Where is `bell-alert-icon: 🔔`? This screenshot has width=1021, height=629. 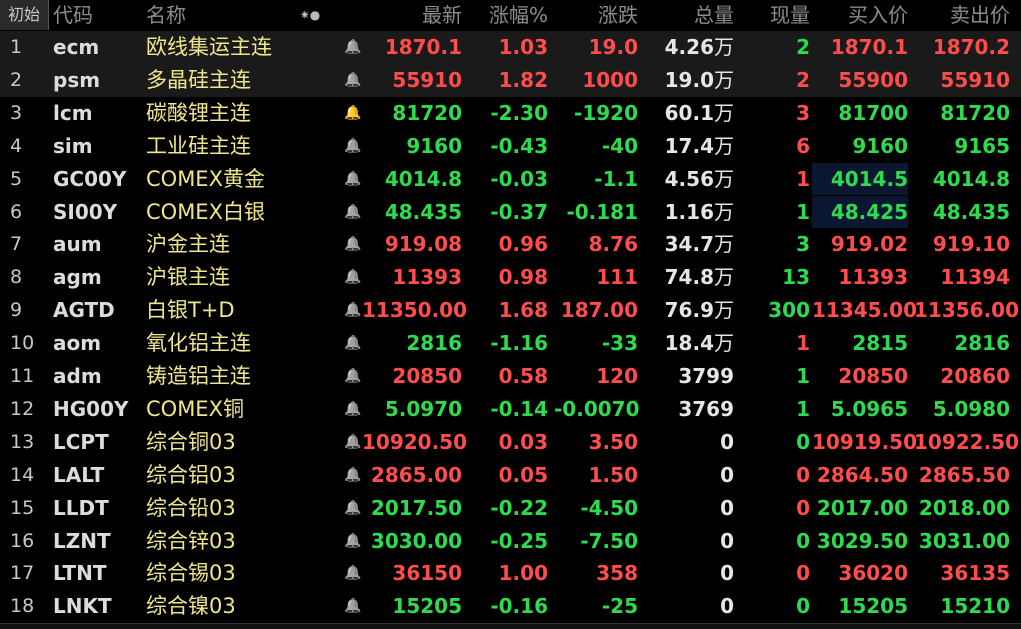
bell-alert-icon: 🔔 is located at coordinates (353, 113).